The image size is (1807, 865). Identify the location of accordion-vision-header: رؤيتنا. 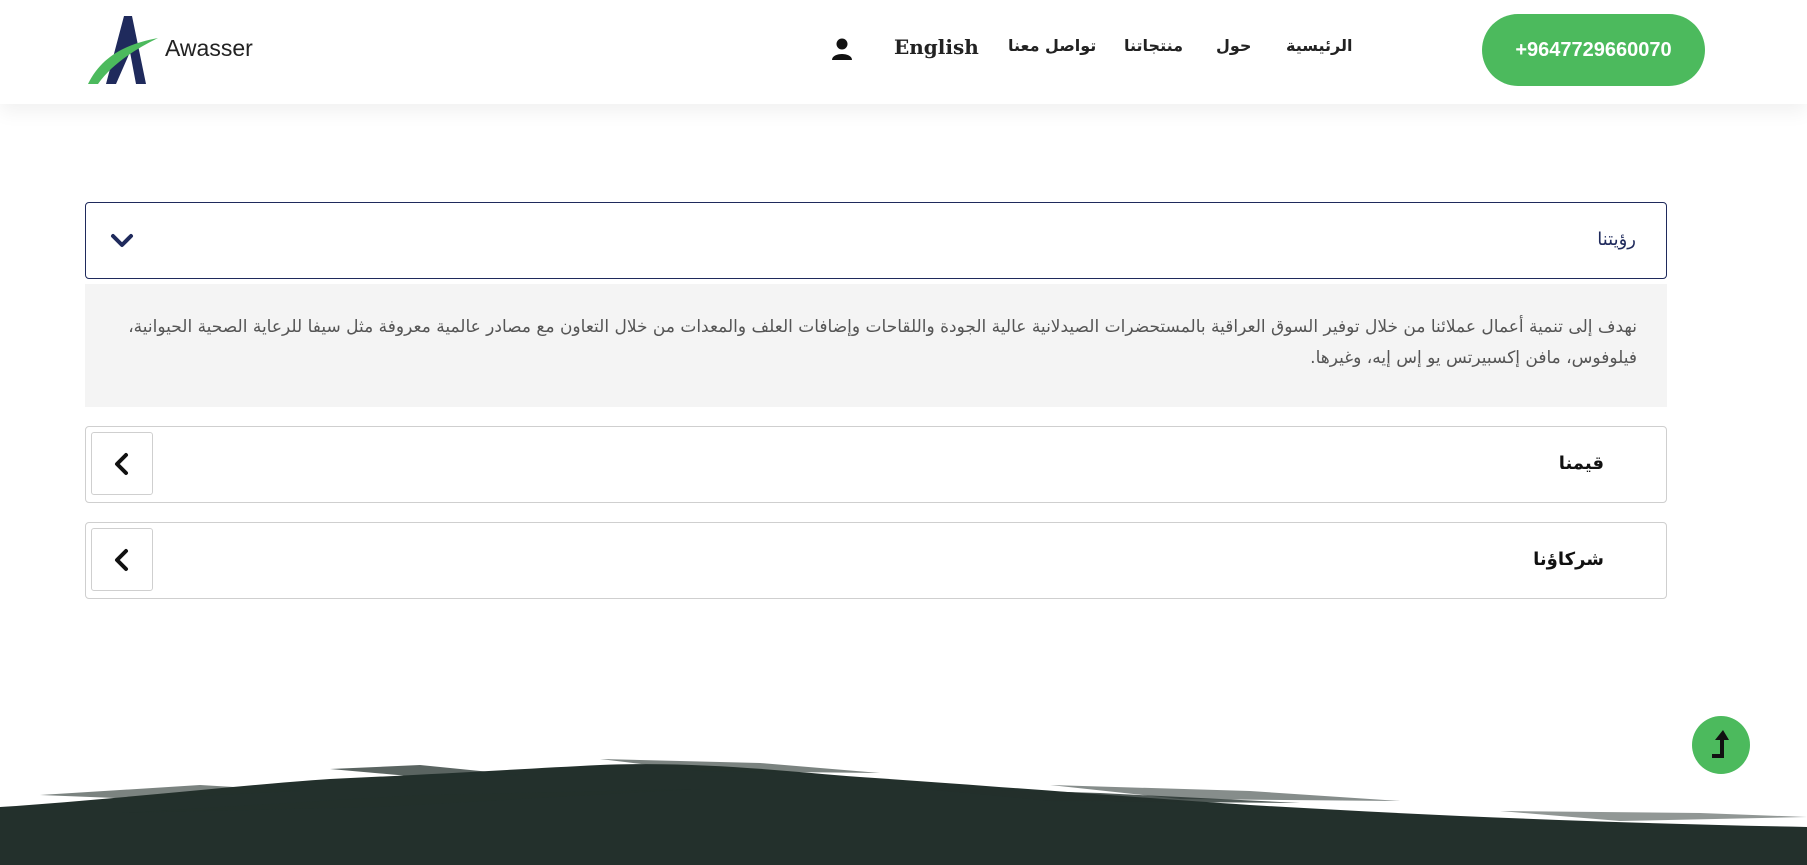
(876, 240).